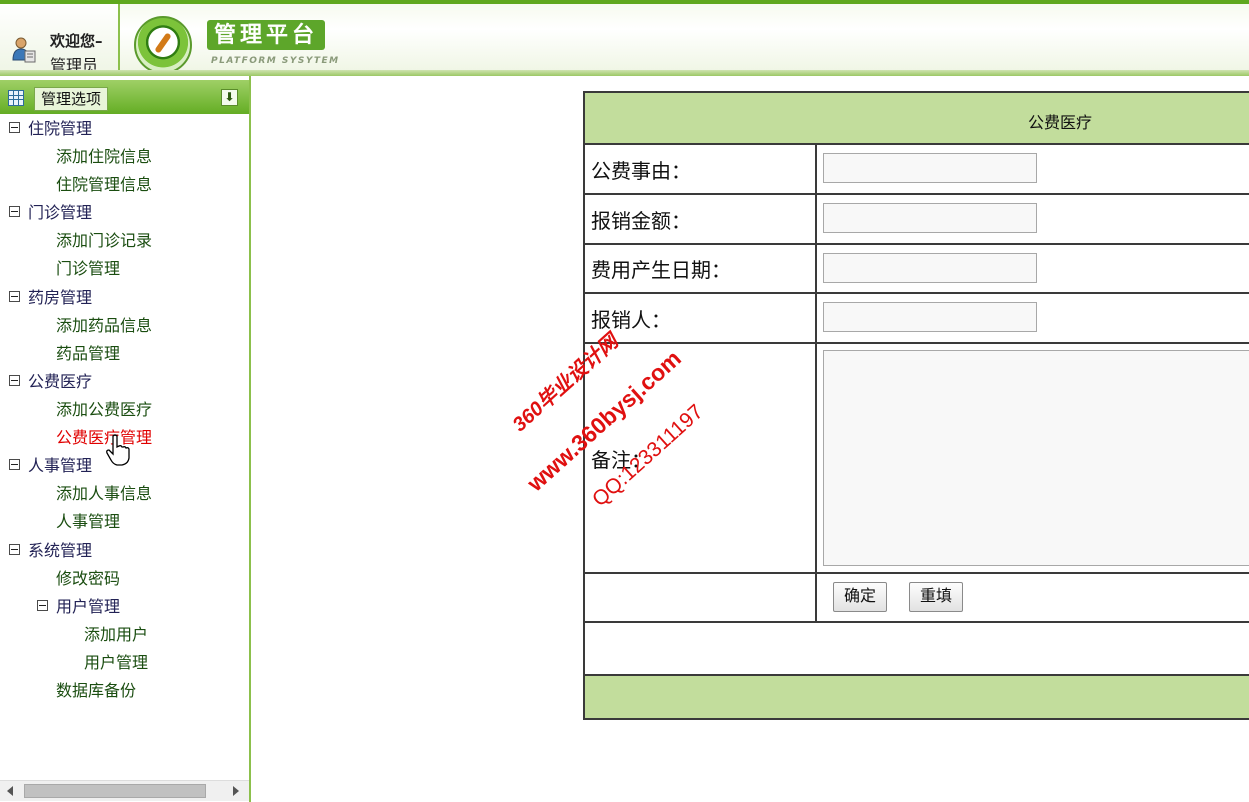 This screenshot has height=802, width=1249. Describe the element at coordinates (266, 35) in the screenshot. I see `platform-title: 管理平台` at that location.